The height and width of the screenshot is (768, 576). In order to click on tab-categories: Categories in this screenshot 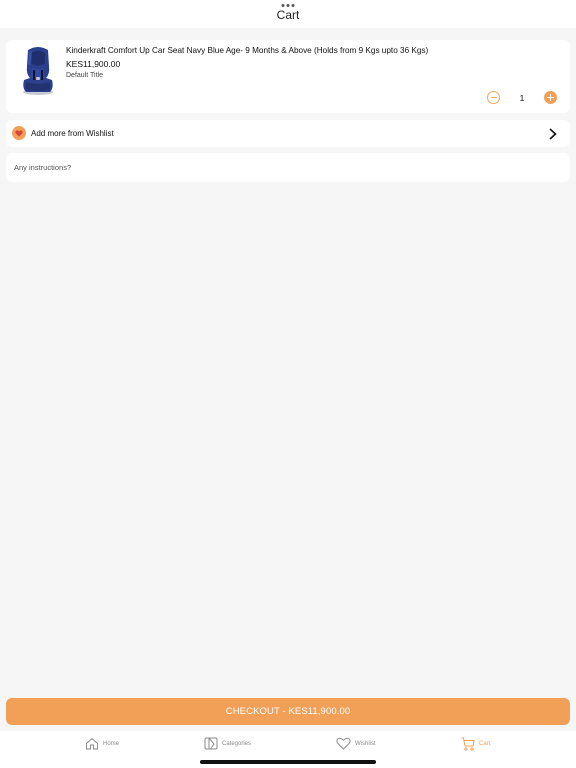, I will do `click(227, 743)`.